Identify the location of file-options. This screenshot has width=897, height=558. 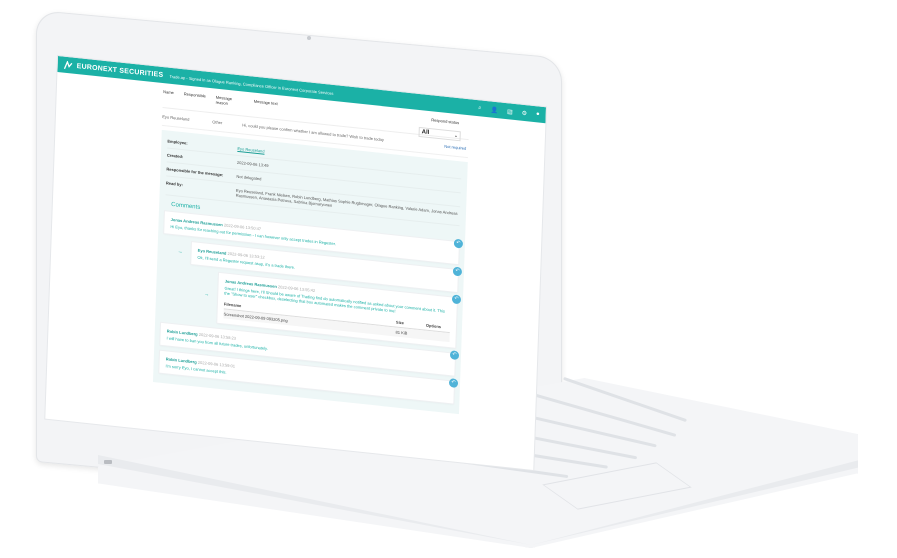
(438, 337).